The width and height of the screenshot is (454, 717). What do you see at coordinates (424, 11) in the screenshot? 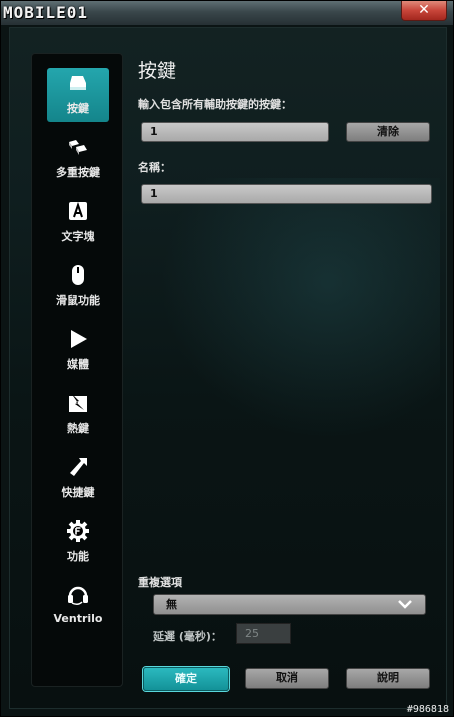
I see `close-button: ✕` at bounding box center [424, 11].